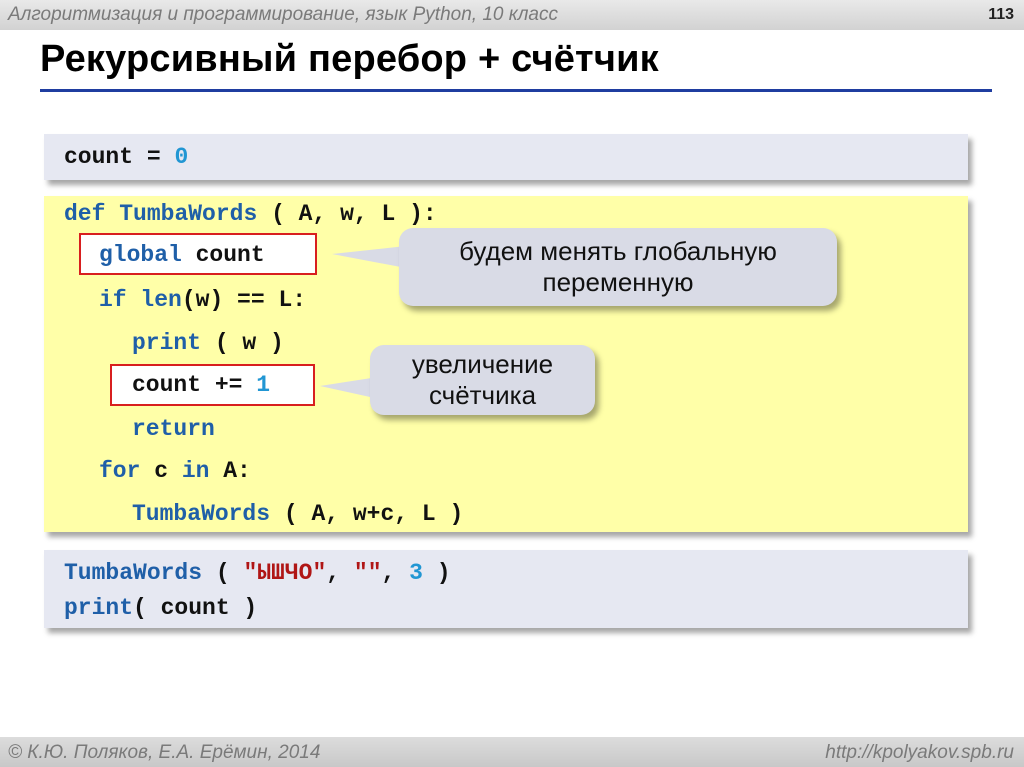  Describe the element at coordinates (126, 157) in the screenshot. I see `code-line-init: count = 0` at that location.